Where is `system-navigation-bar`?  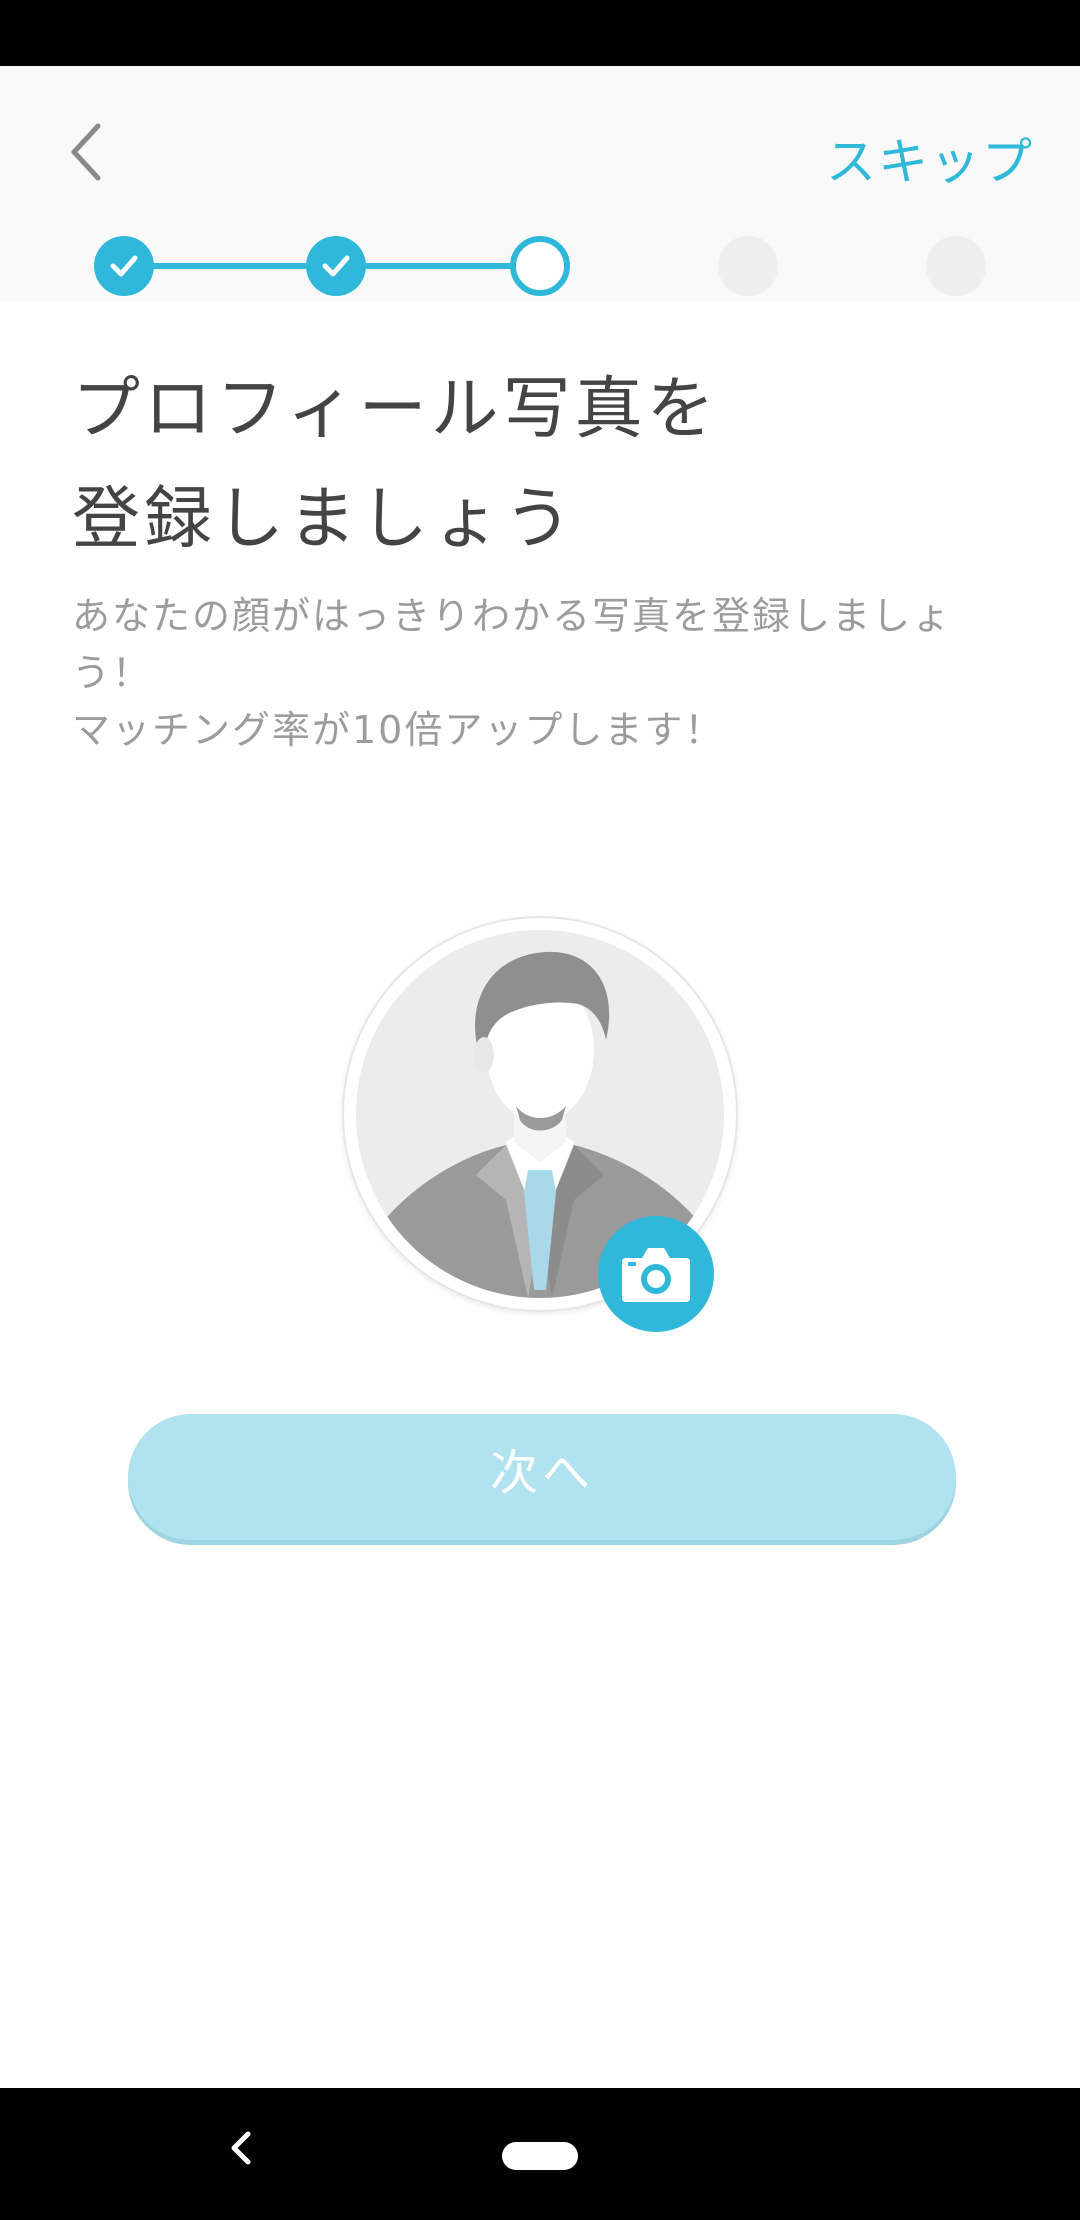 system-navigation-bar is located at coordinates (540, 2154).